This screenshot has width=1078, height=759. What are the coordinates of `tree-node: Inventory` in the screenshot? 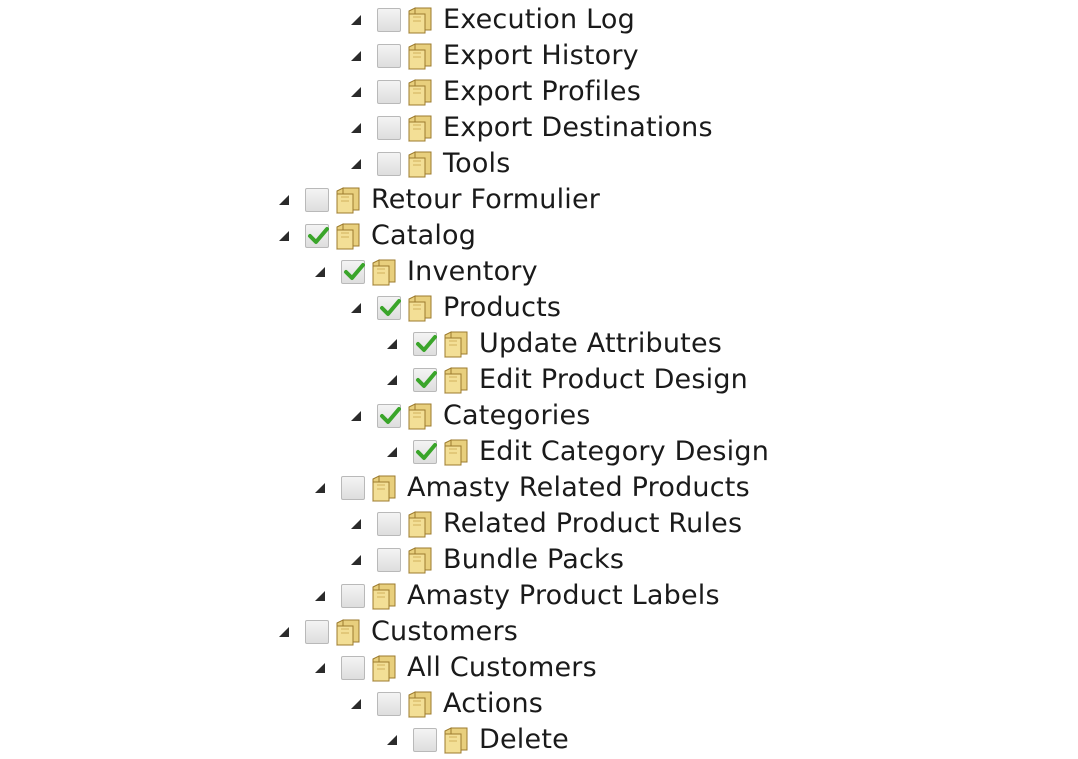 It's located at (425, 272).